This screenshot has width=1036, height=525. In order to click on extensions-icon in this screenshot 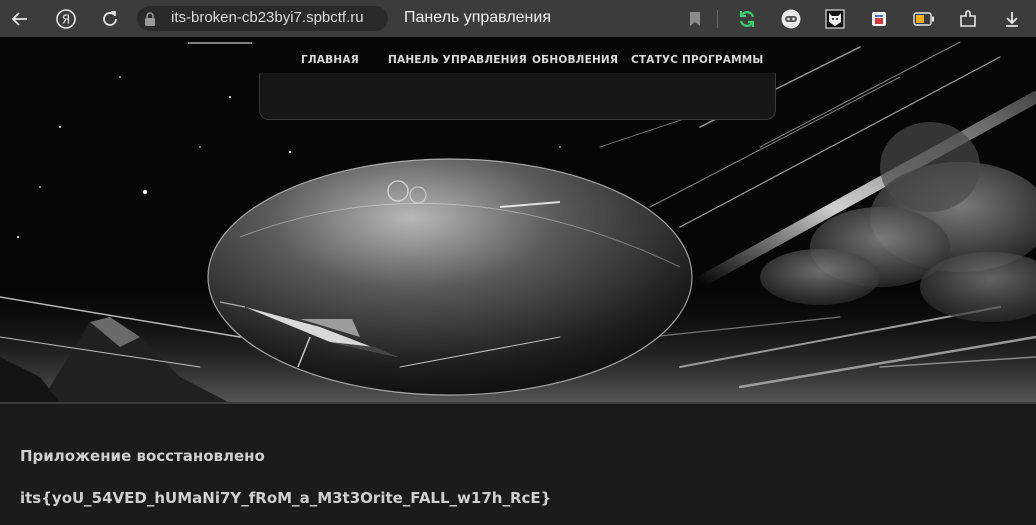, I will do `click(968, 19)`.